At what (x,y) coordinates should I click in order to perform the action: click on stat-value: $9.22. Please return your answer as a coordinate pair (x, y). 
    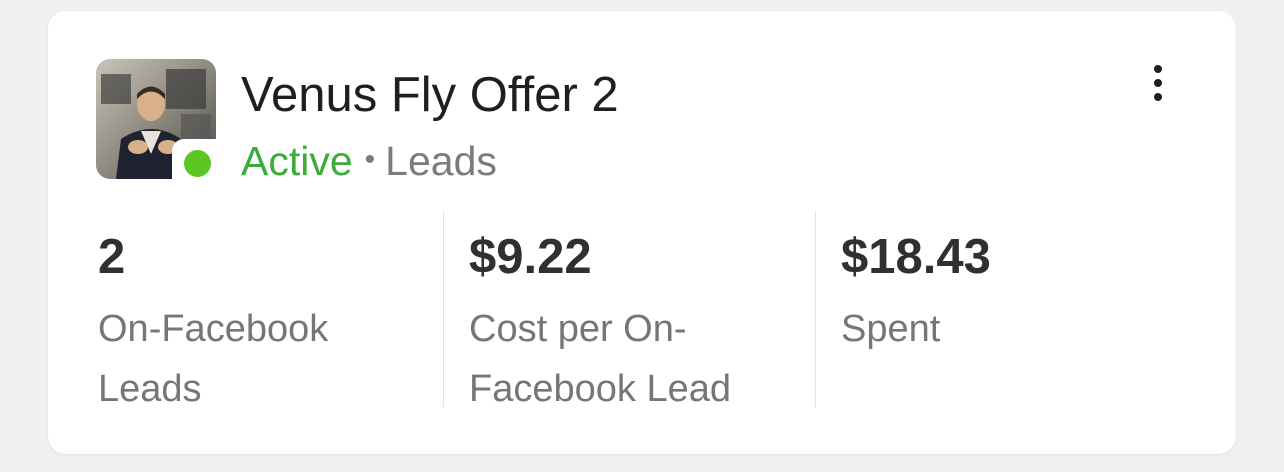
    Looking at the image, I should click on (530, 257).